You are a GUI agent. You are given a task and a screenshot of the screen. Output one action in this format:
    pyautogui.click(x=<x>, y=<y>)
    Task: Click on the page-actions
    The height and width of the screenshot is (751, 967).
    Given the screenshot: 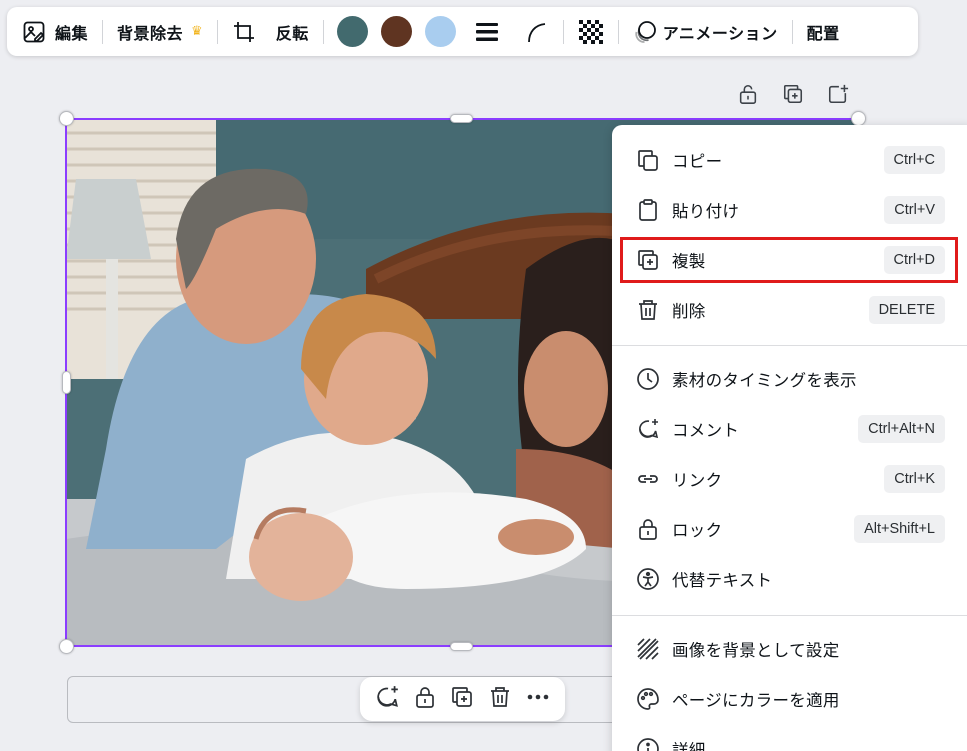 What is the action you would take?
    pyautogui.click(x=793, y=96)
    